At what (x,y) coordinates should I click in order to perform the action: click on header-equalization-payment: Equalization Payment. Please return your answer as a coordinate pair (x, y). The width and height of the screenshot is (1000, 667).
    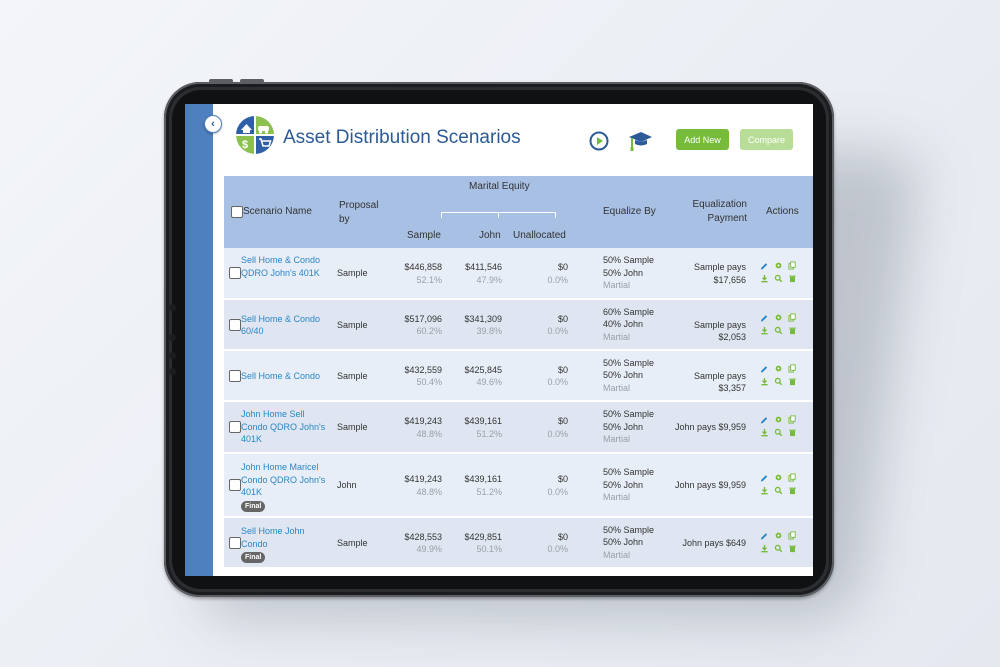
    Looking at the image, I should click on (714, 212).